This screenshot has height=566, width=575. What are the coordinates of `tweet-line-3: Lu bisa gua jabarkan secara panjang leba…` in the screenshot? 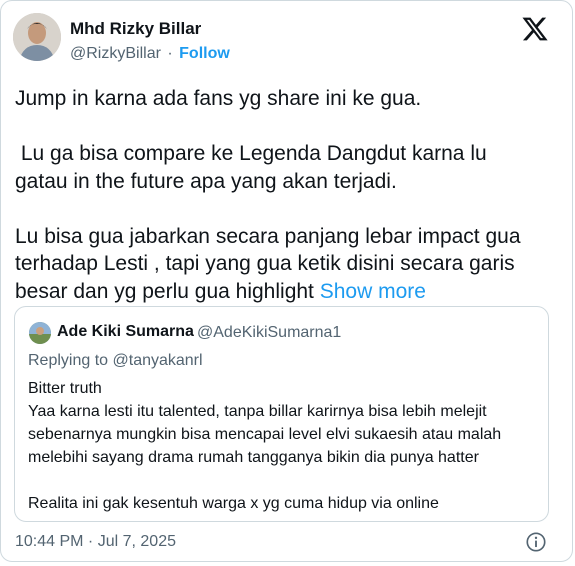 It's located at (268, 263).